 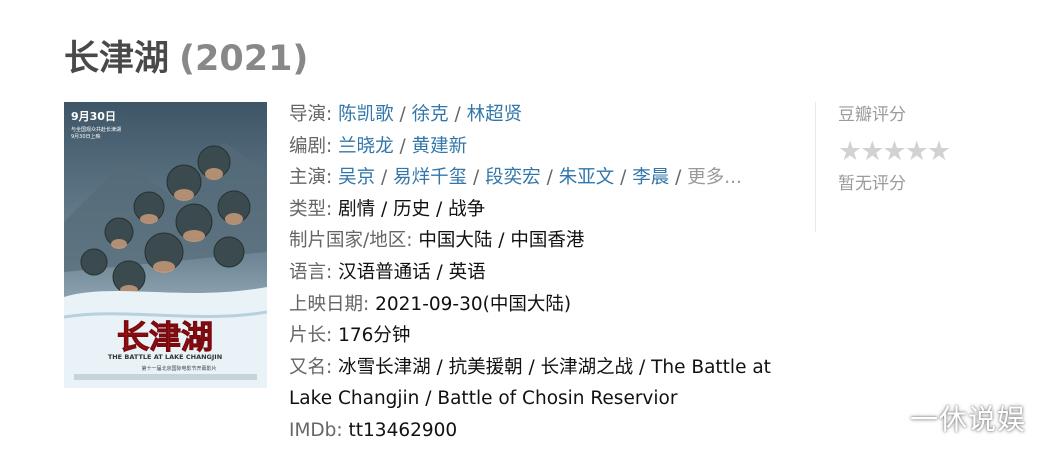 What do you see at coordinates (165, 337) in the screenshot?
I see `poster-title-cn: 长津湖` at bounding box center [165, 337].